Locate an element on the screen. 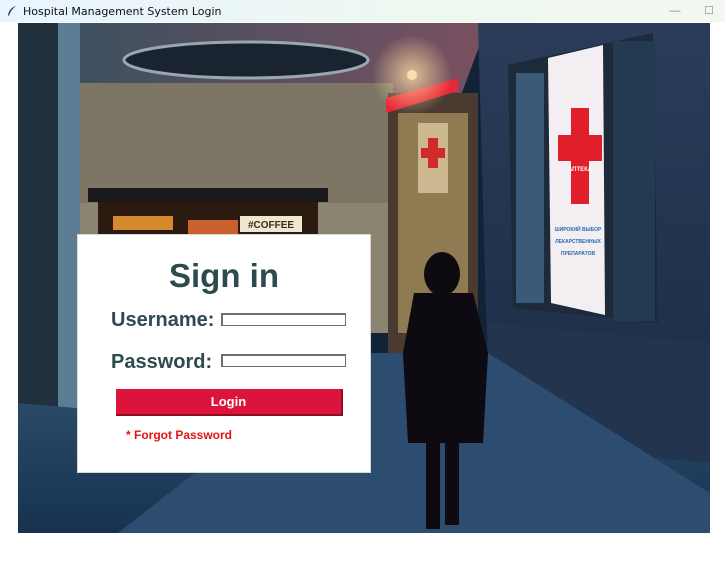  svg-text: ШИРОКИЙ ВЫБОР is located at coordinates (578, 229).